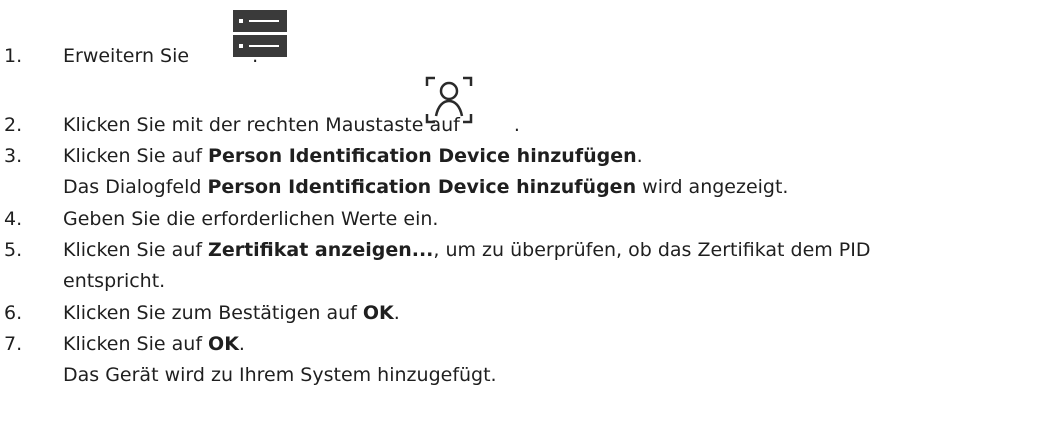 This screenshot has height=432, width=1041. I want to click on step-number: 1., so click(13, 56).